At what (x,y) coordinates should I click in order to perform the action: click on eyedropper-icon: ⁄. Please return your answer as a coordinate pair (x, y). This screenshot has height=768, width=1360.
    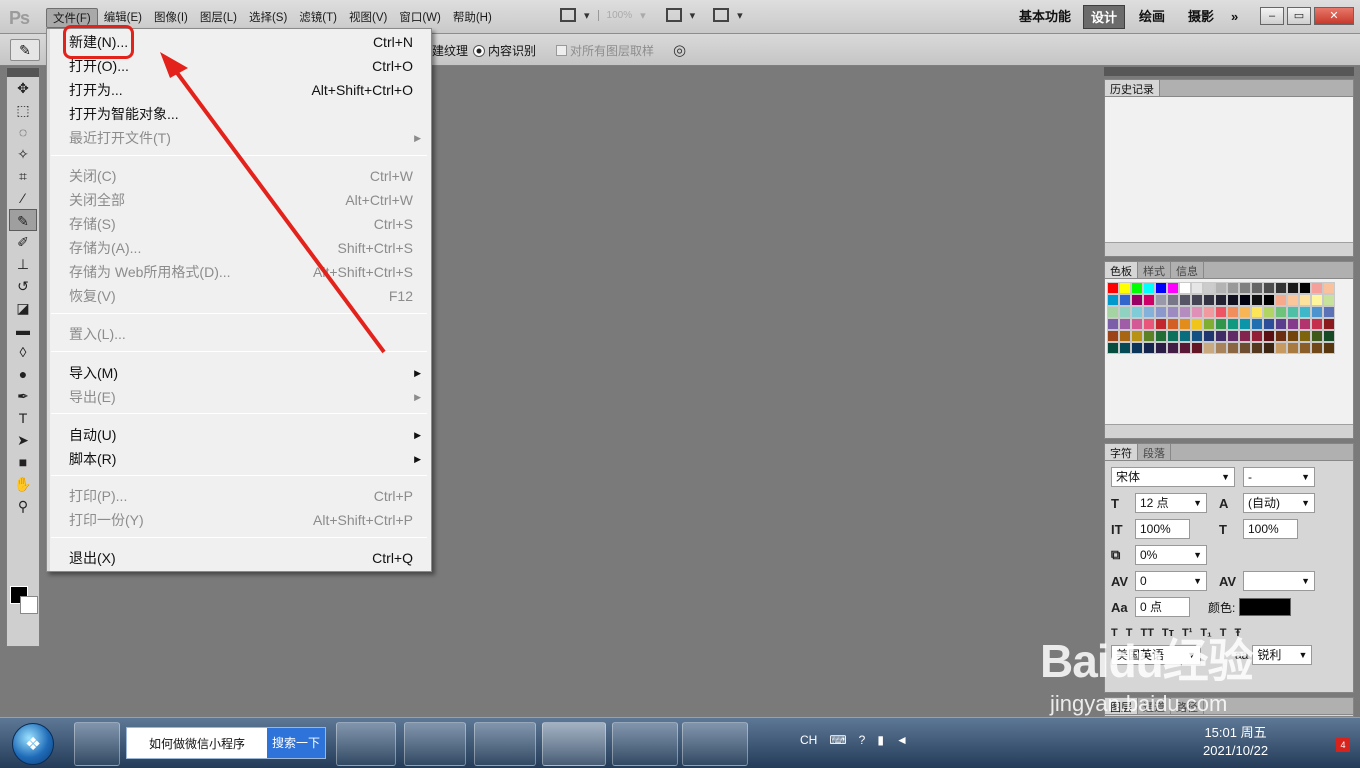
    Looking at the image, I should click on (23, 198).